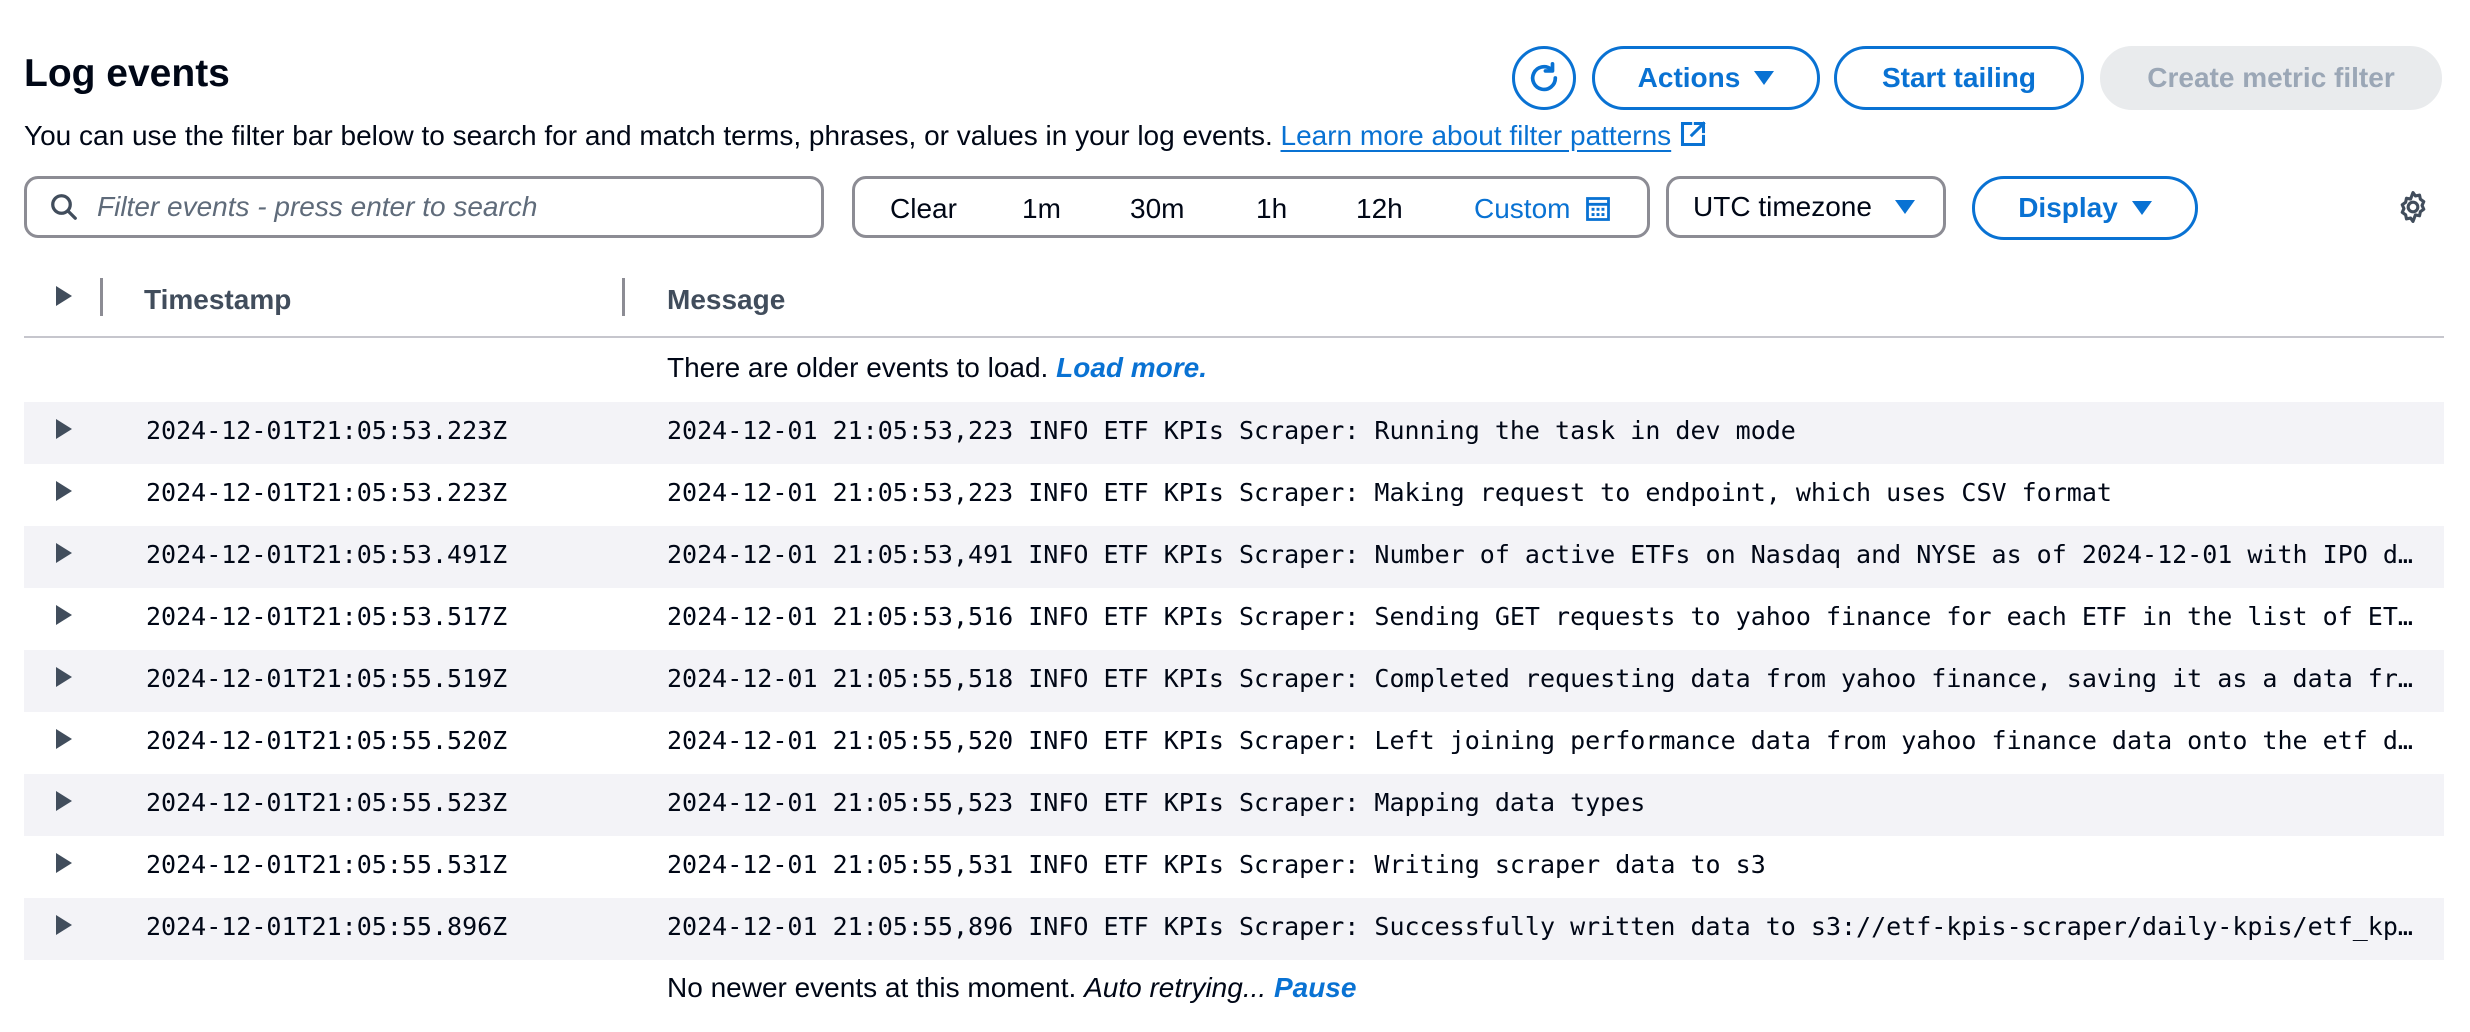 The width and height of the screenshot is (2470, 1032). Describe the element at coordinates (1782, 206) in the screenshot. I see `timezone-selected-value: UTC timezone` at that location.